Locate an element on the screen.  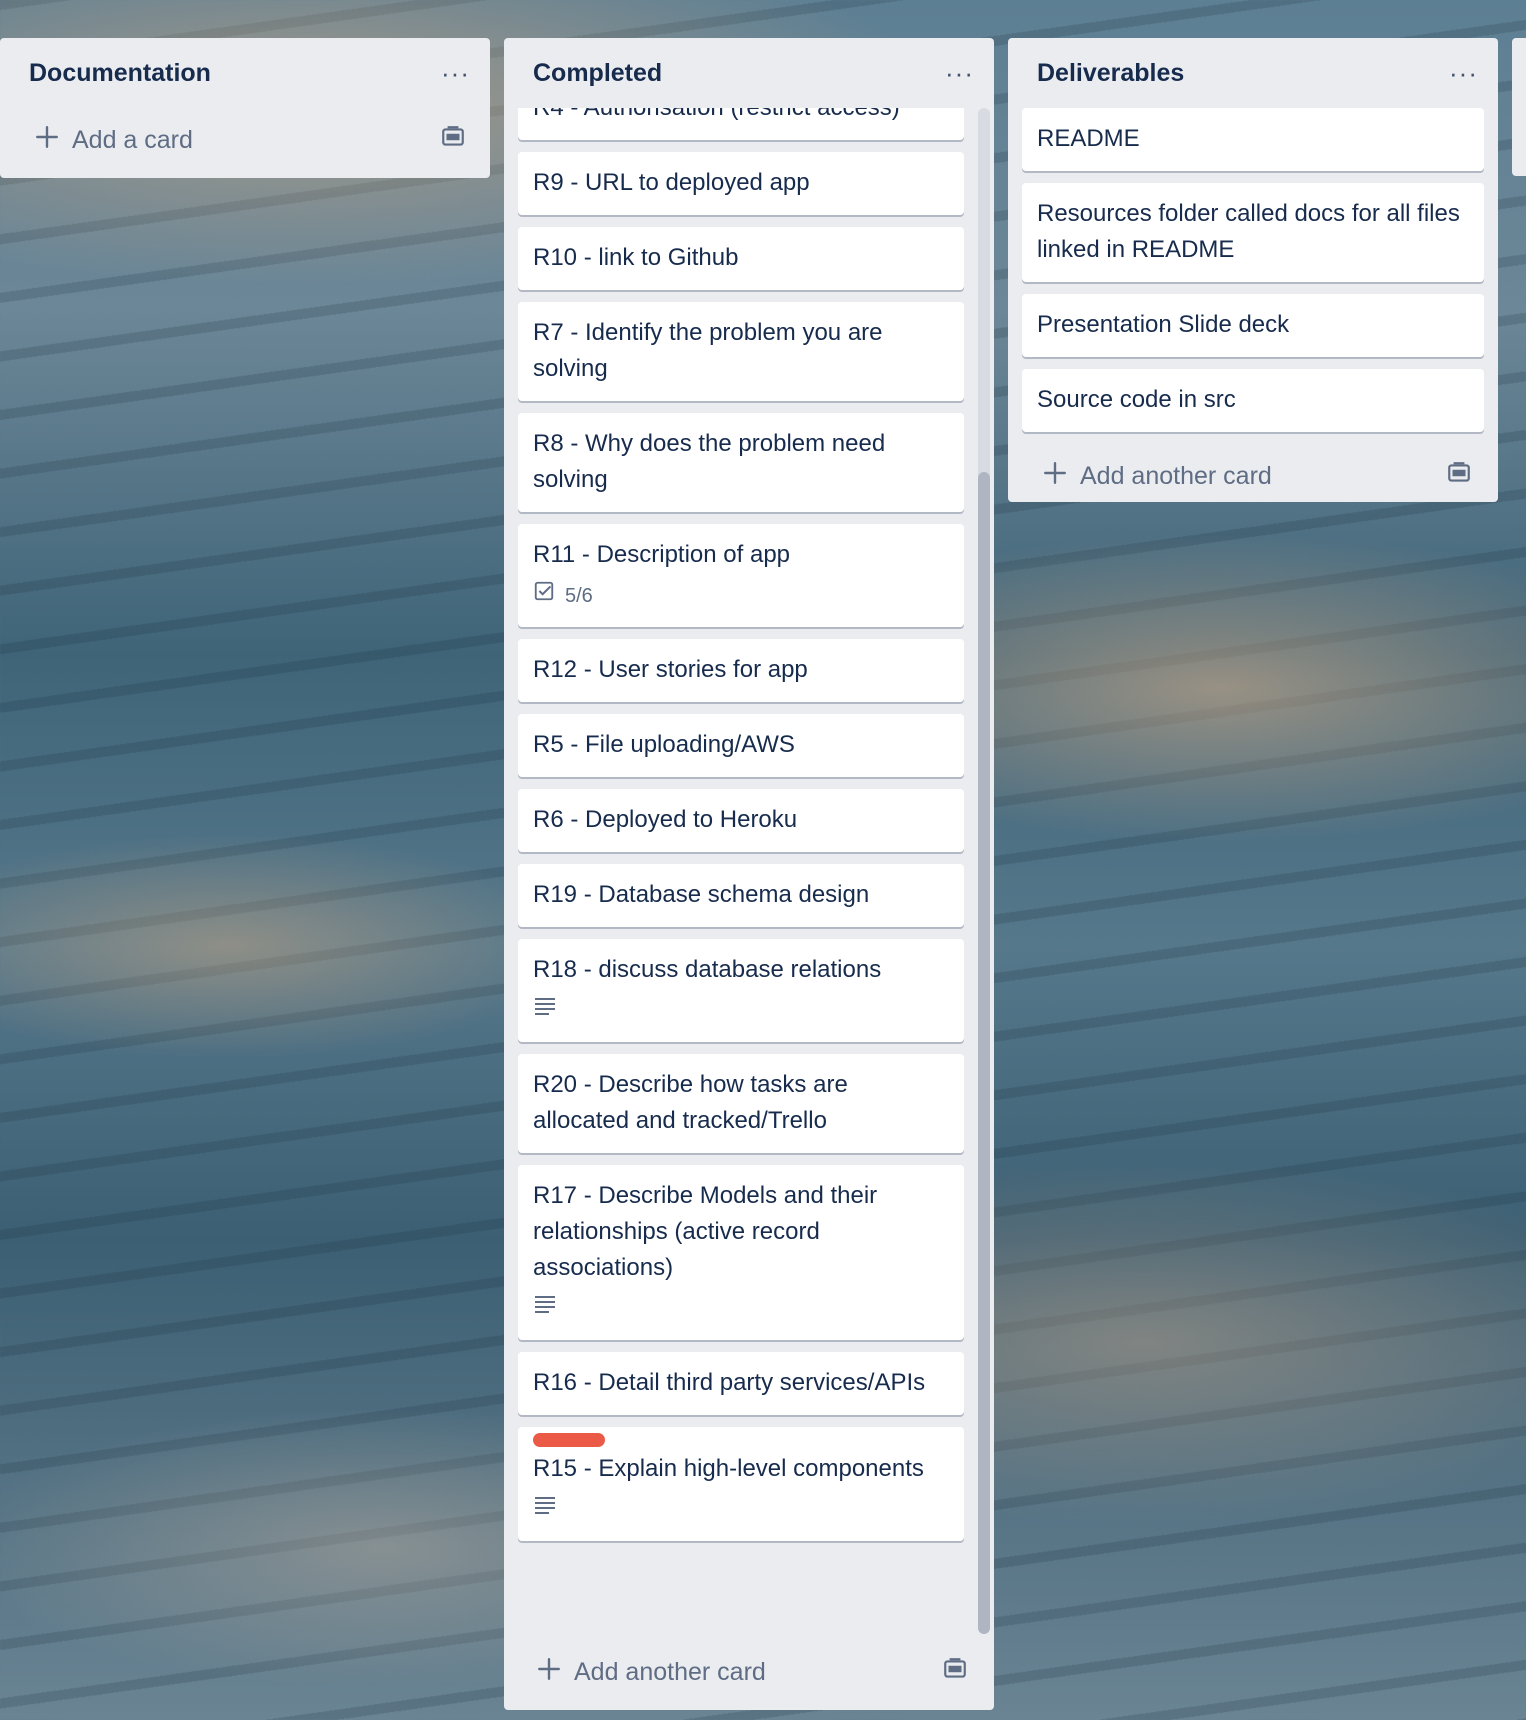
card: R6 - Deployed to Heroku is located at coordinates (741, 820).